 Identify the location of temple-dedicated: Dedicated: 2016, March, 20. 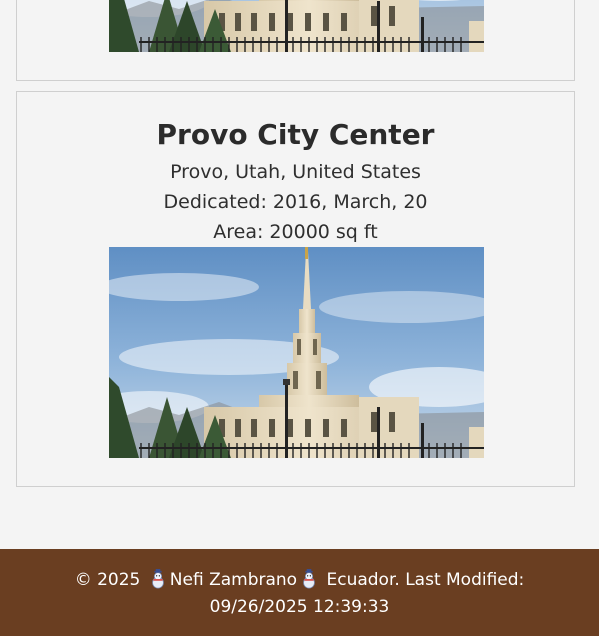
(295, 202).